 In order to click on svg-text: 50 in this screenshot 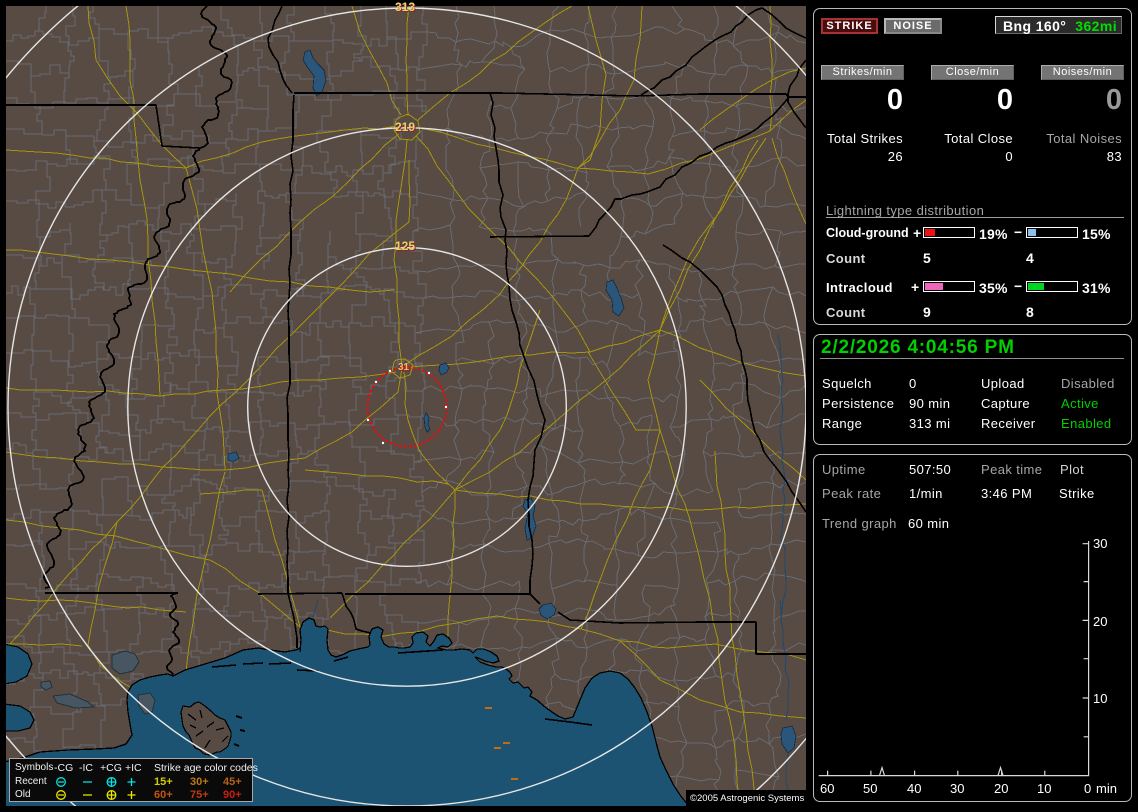, I will do `click(870, 788)`.